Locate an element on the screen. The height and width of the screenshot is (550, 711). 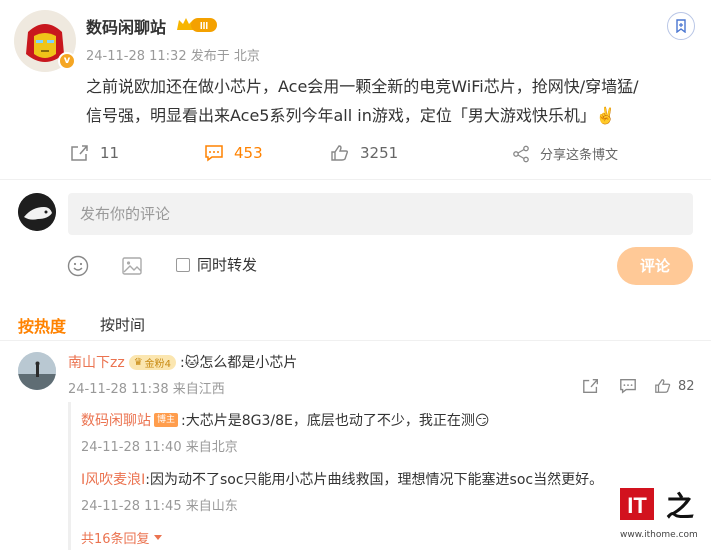
blogger-badge: 博主 is located at coordinates (166, 420).